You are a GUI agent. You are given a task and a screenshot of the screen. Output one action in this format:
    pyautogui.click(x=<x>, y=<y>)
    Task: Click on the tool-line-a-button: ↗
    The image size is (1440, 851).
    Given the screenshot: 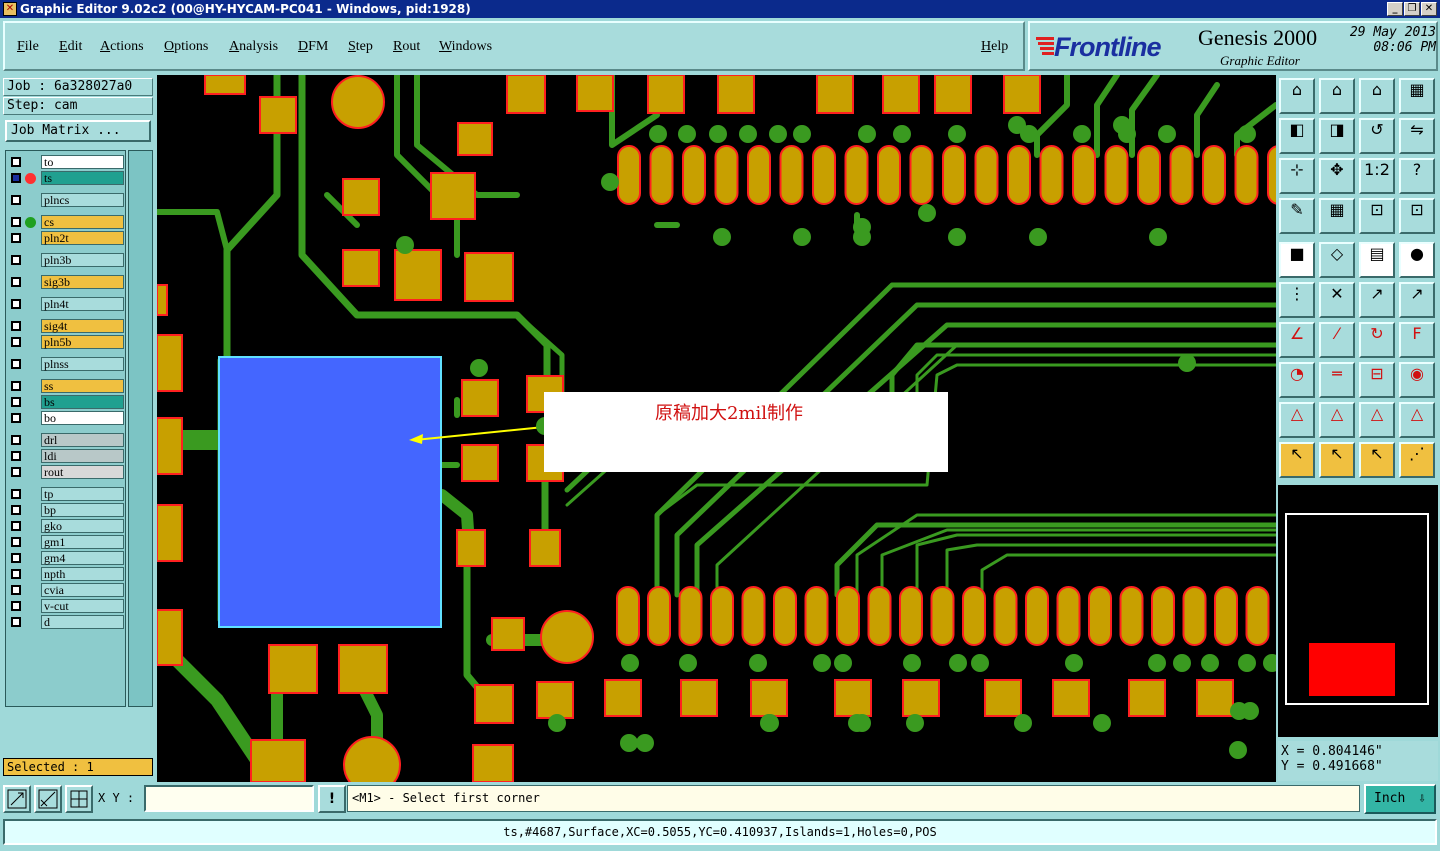 What is the action you would take?
    pyautogui.click(x=1377, y=300)
    